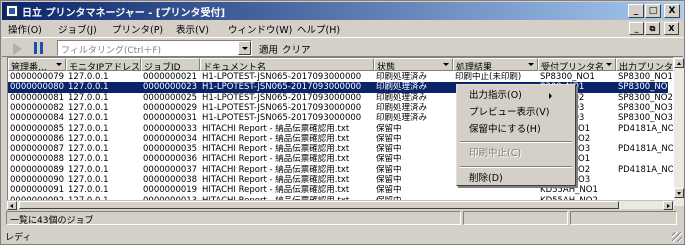 Image resolution: width=685 pixels, height=245 pixels. Describe the element at coordinates (192, 29) in the screenshot. I see `menu-view: 表示(V)` at that location.